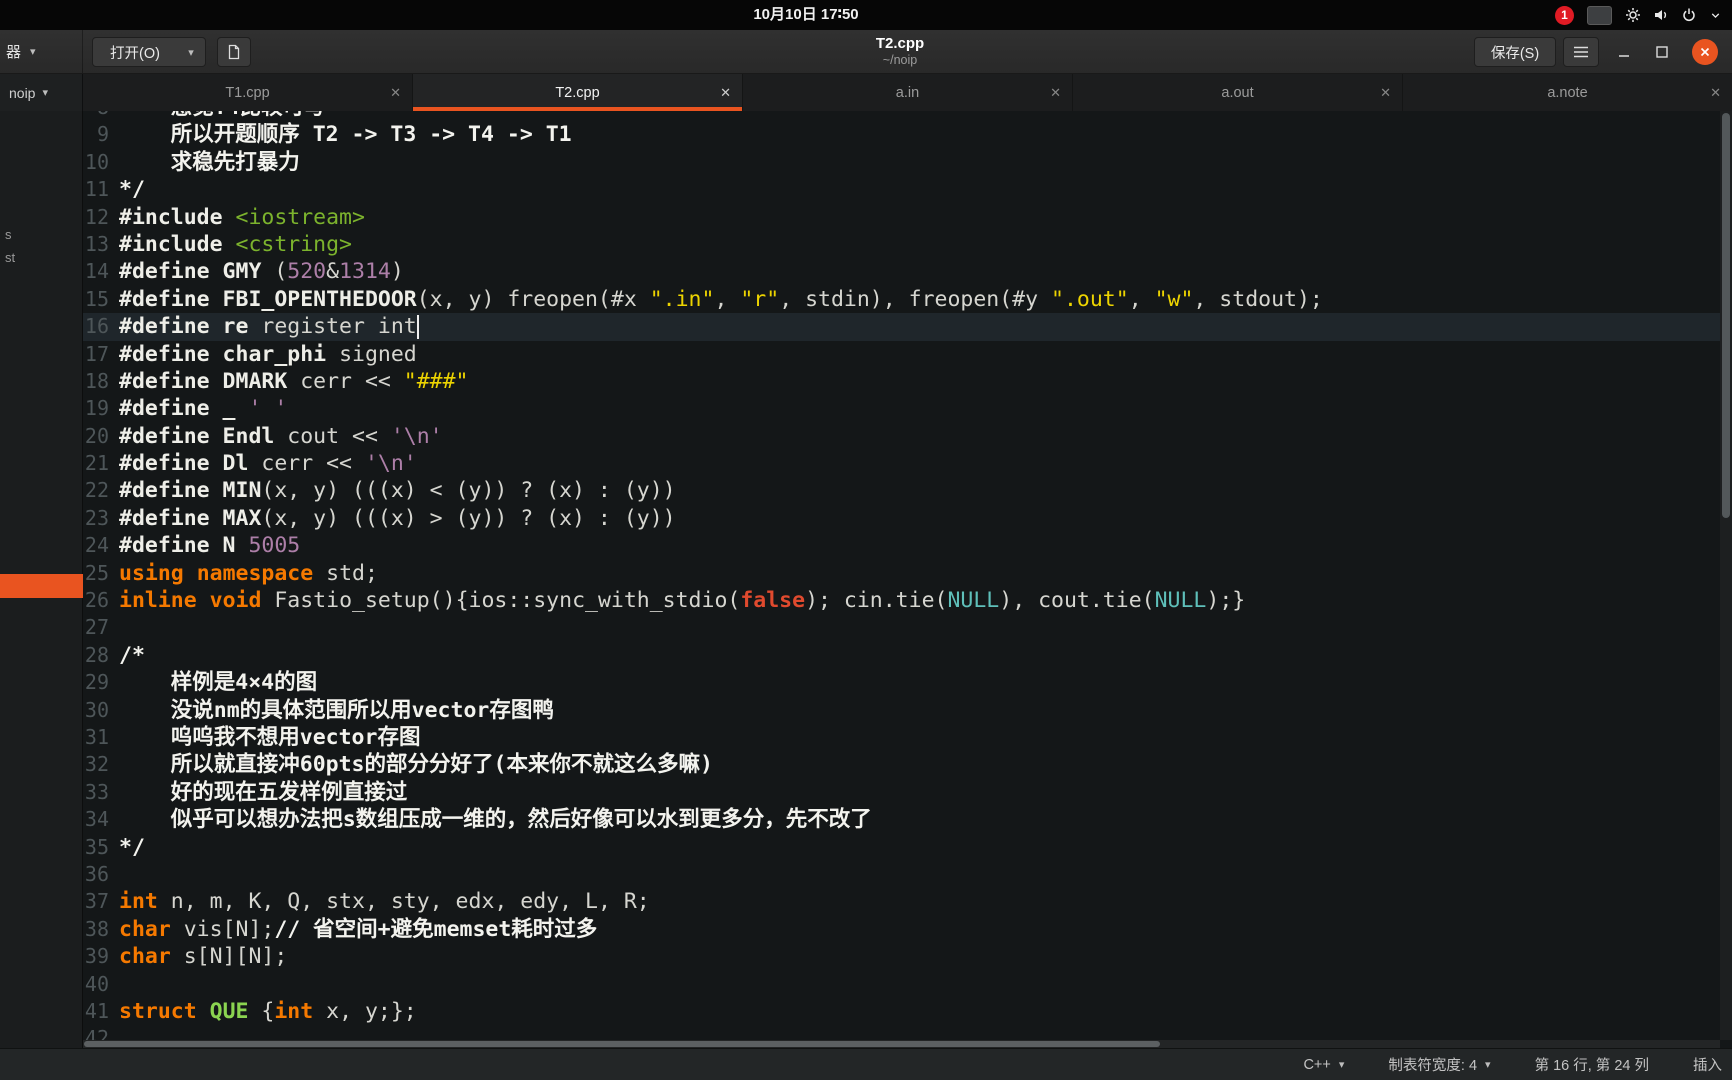 The width and height of the screenshot is (1732, 1080). I want to click on minimize-icon, so click(1624, 56).